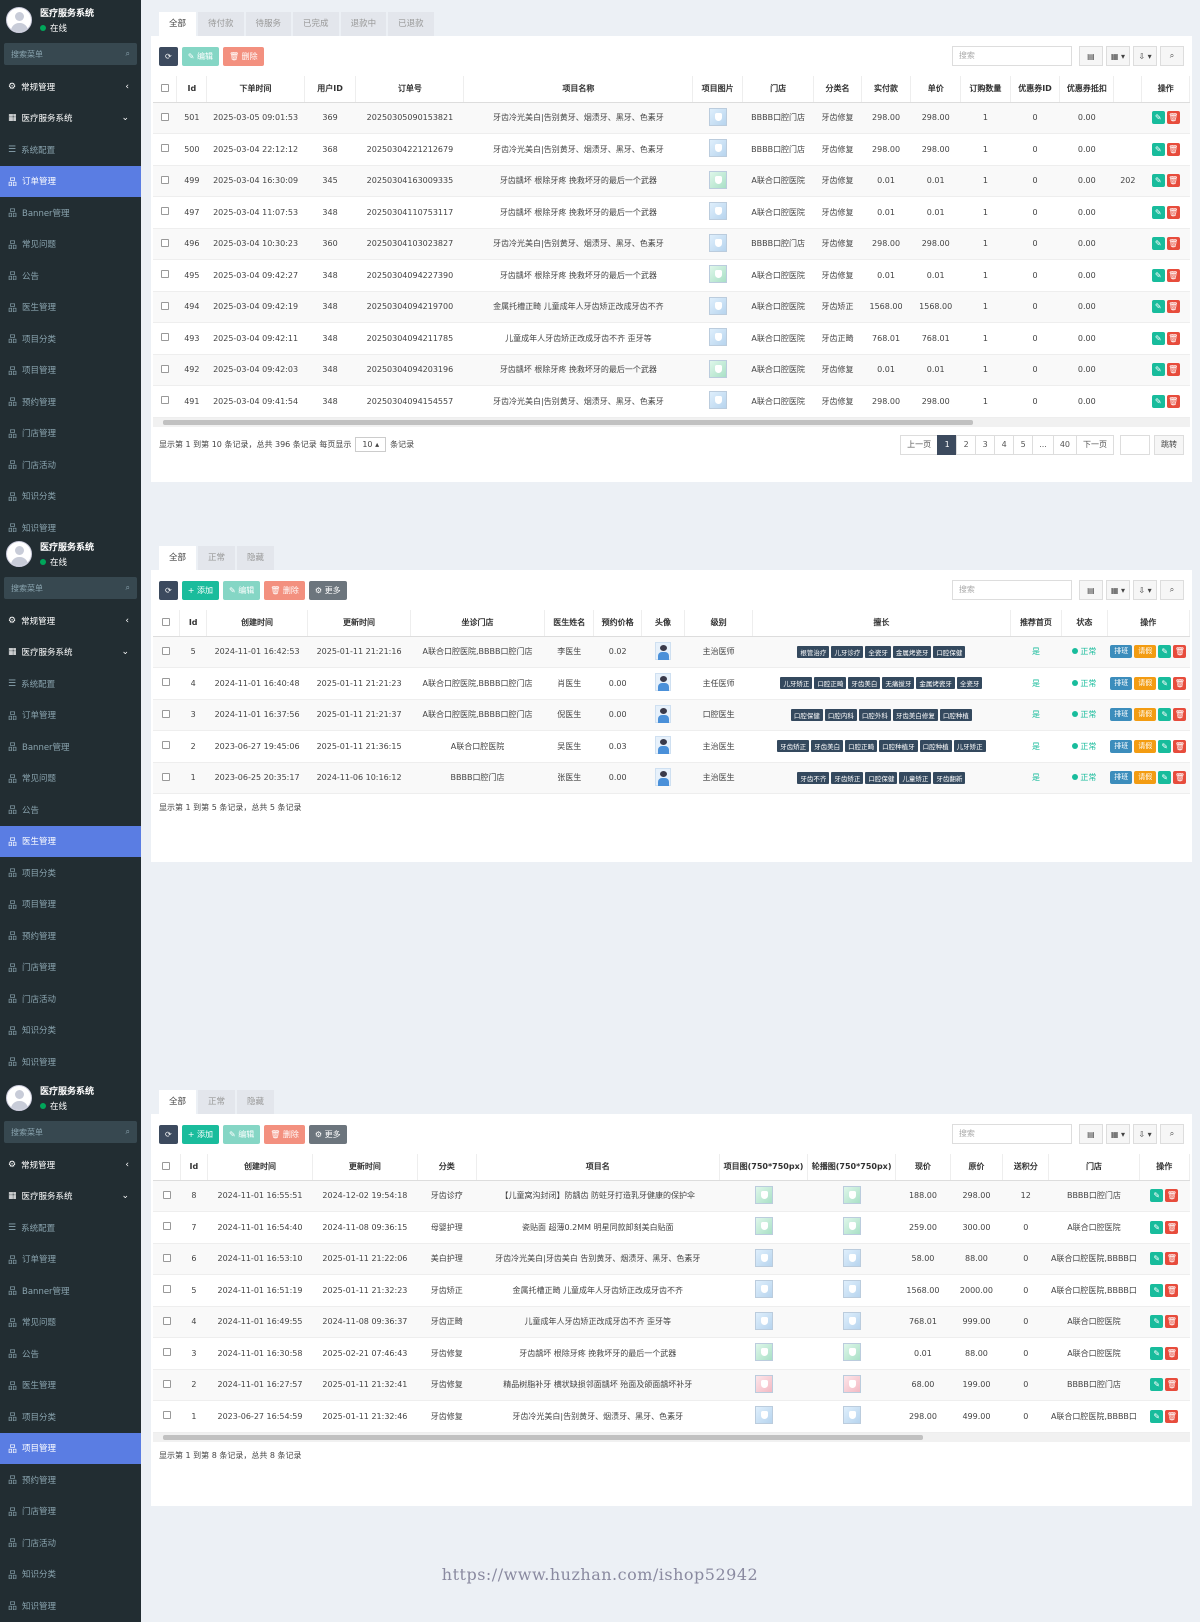 Image resolution: width=1200 pixels, height=1622 pixels. I want to click on tab-0: 全部, so click(178, 1102).